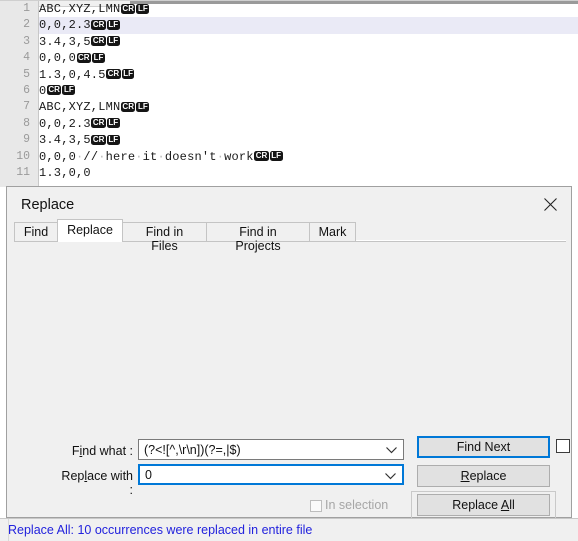 The width and height of the screenshot is (578, 541). Describe the element at coordinates (357, 505) in the screenshot. I see `in-selection-label: In selection` at that location.